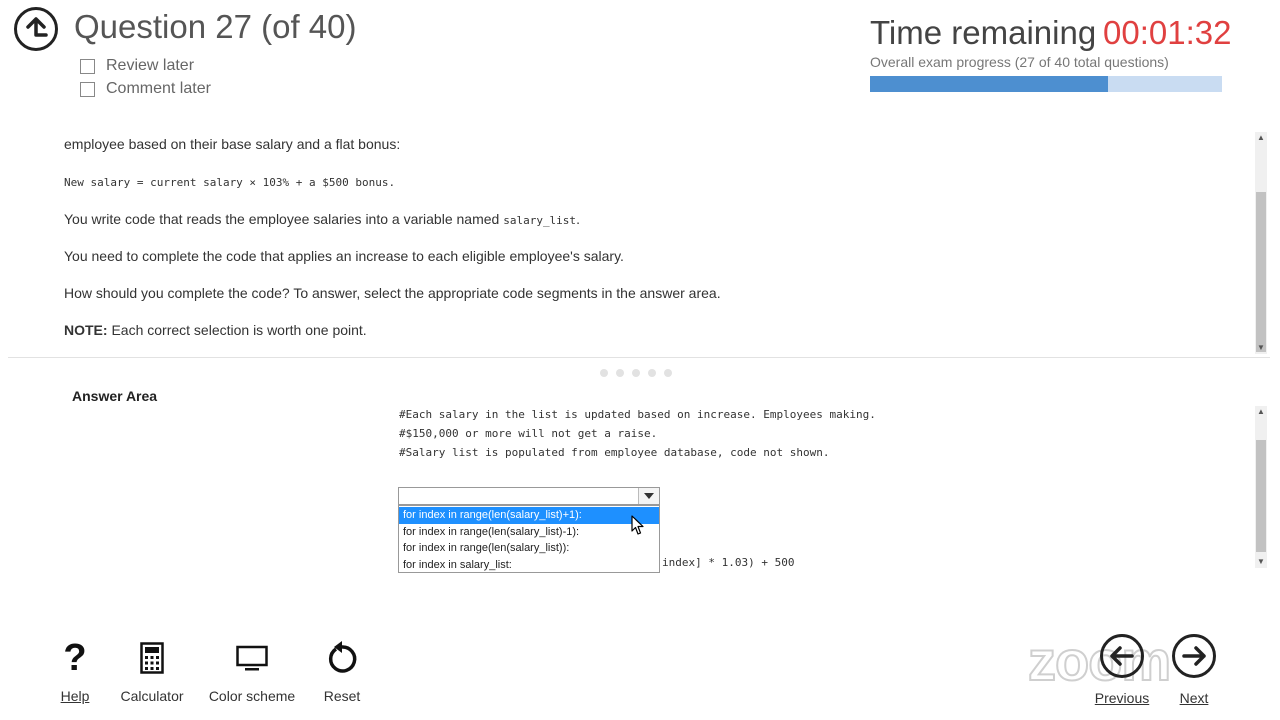  What do you see at coordinates (1122, 656) in the screenshot?
I see `left-arrow-icon` at bounding box center [1122, 656].